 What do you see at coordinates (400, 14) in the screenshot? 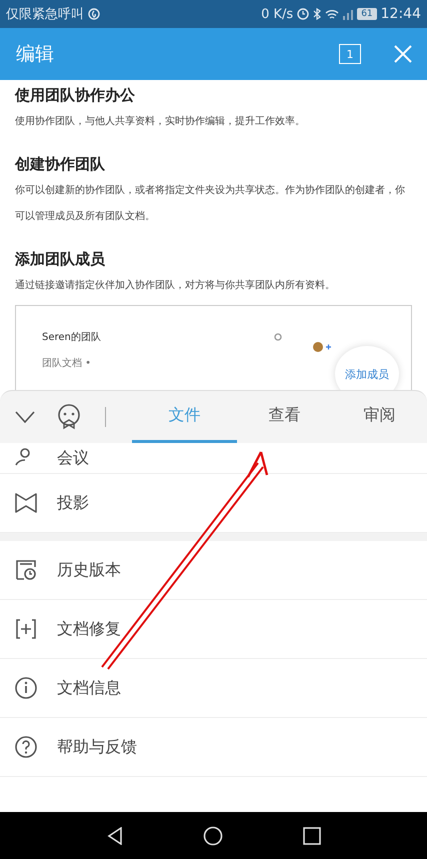
I see `clock-time: 12:44` at bounding box center [400, 14].